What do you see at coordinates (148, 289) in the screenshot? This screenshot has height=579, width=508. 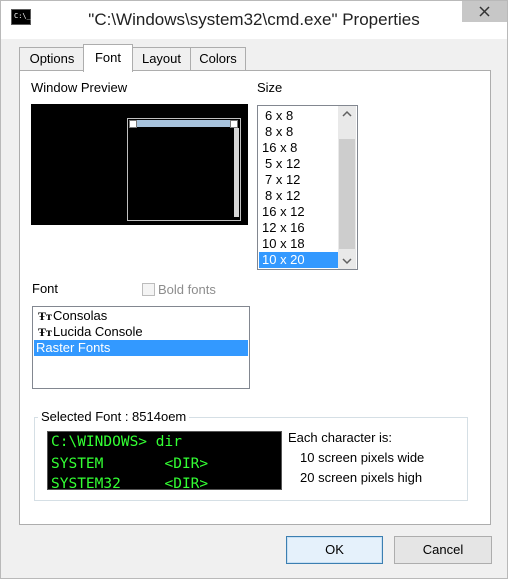 I see `bold-fonts-checkbox` at bounding box center [148, 289].